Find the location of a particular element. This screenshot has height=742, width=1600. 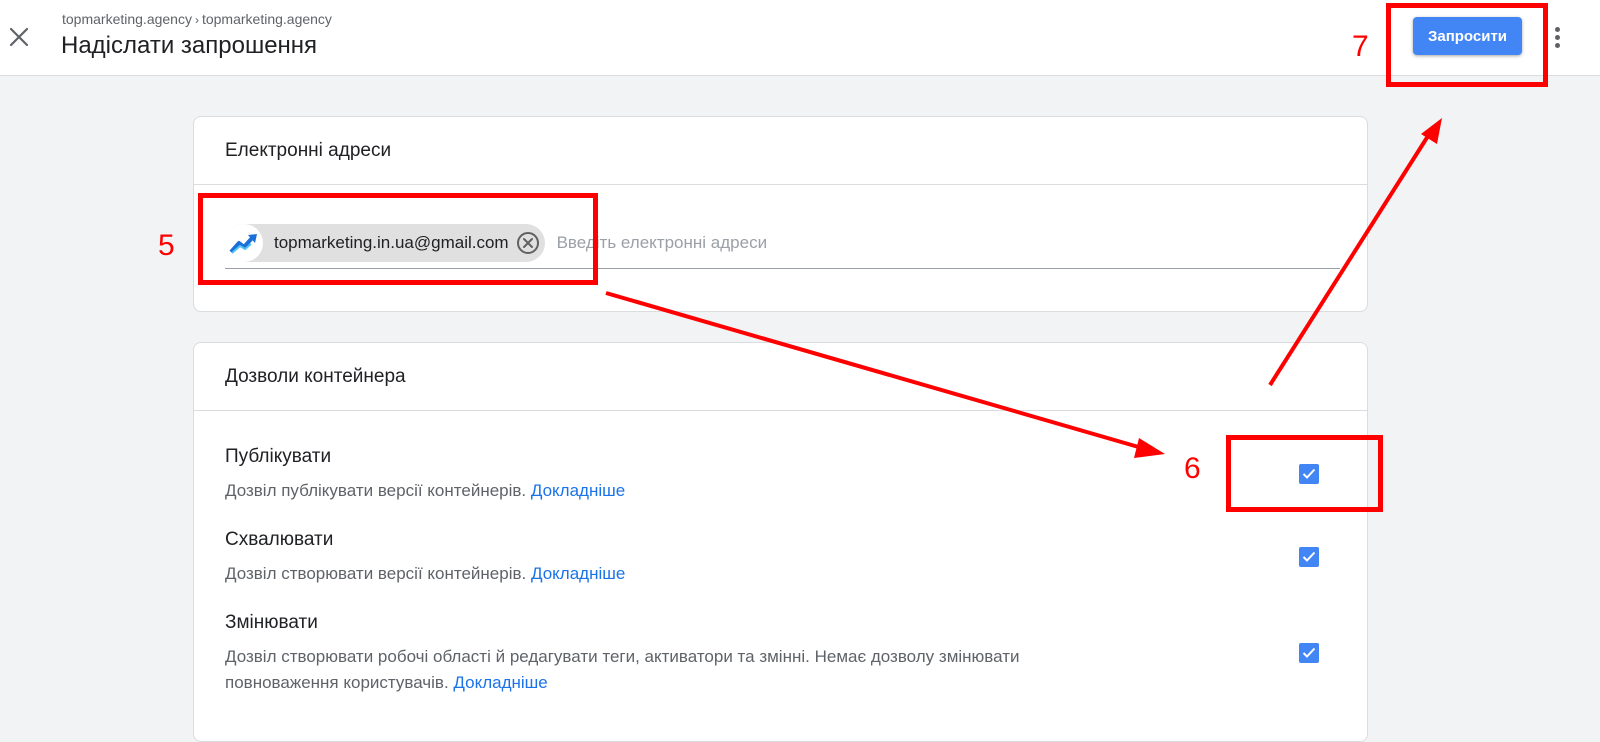

close-icon is located at coordinates (19, 37).